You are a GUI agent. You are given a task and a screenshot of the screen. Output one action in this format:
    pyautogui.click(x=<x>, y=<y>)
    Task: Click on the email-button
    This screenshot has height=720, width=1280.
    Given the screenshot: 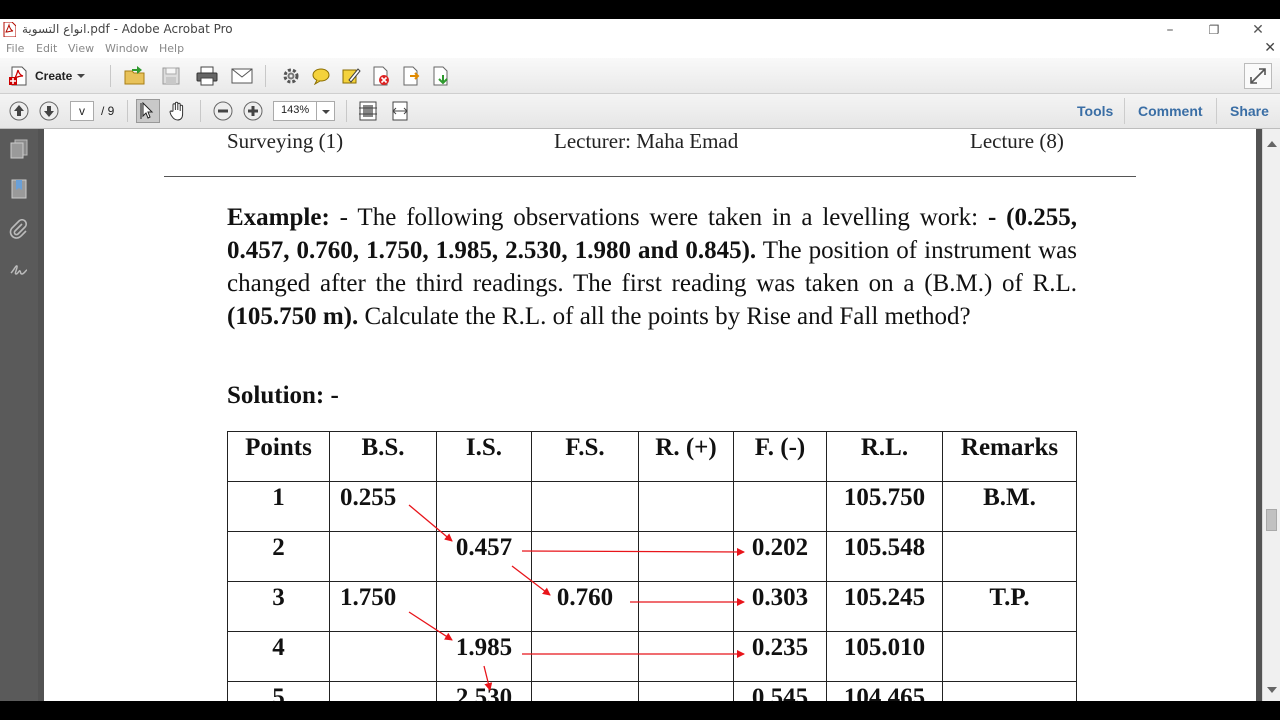 What is the action you would take?
    pyautogui.click(x=242, y=76)
    